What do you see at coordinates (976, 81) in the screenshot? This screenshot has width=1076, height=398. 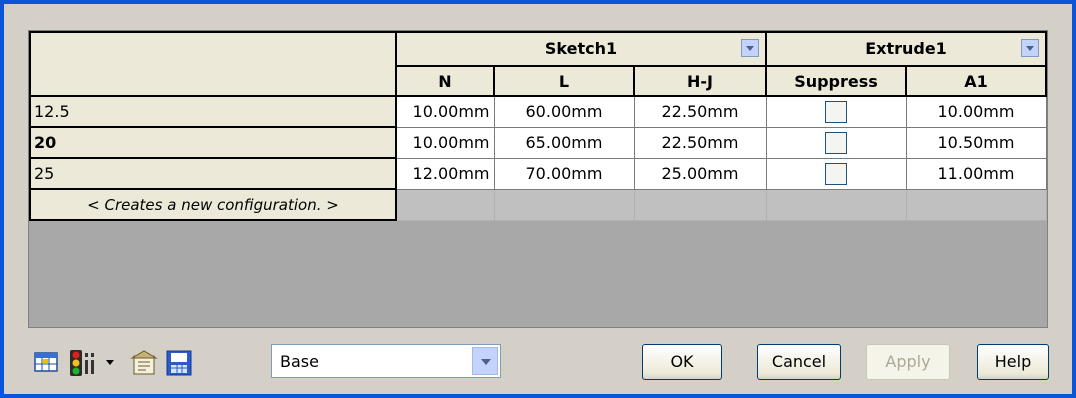 I see `column-header-a1: A1` at bounding box center [976, 81].